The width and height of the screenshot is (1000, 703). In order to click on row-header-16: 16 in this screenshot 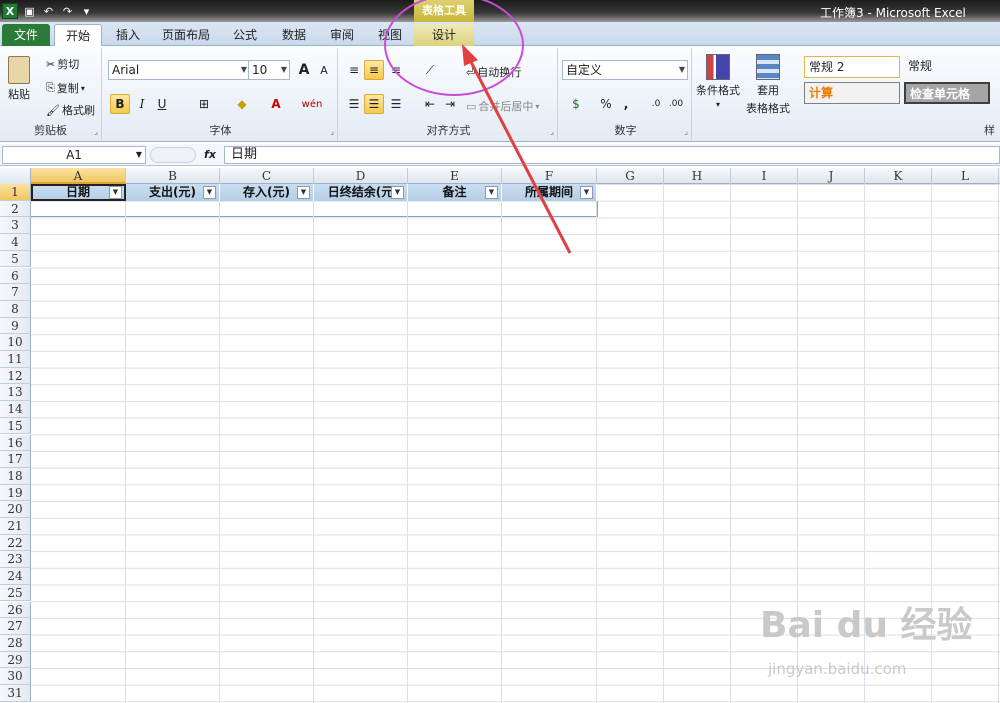, I will do `click(15, 443)`.